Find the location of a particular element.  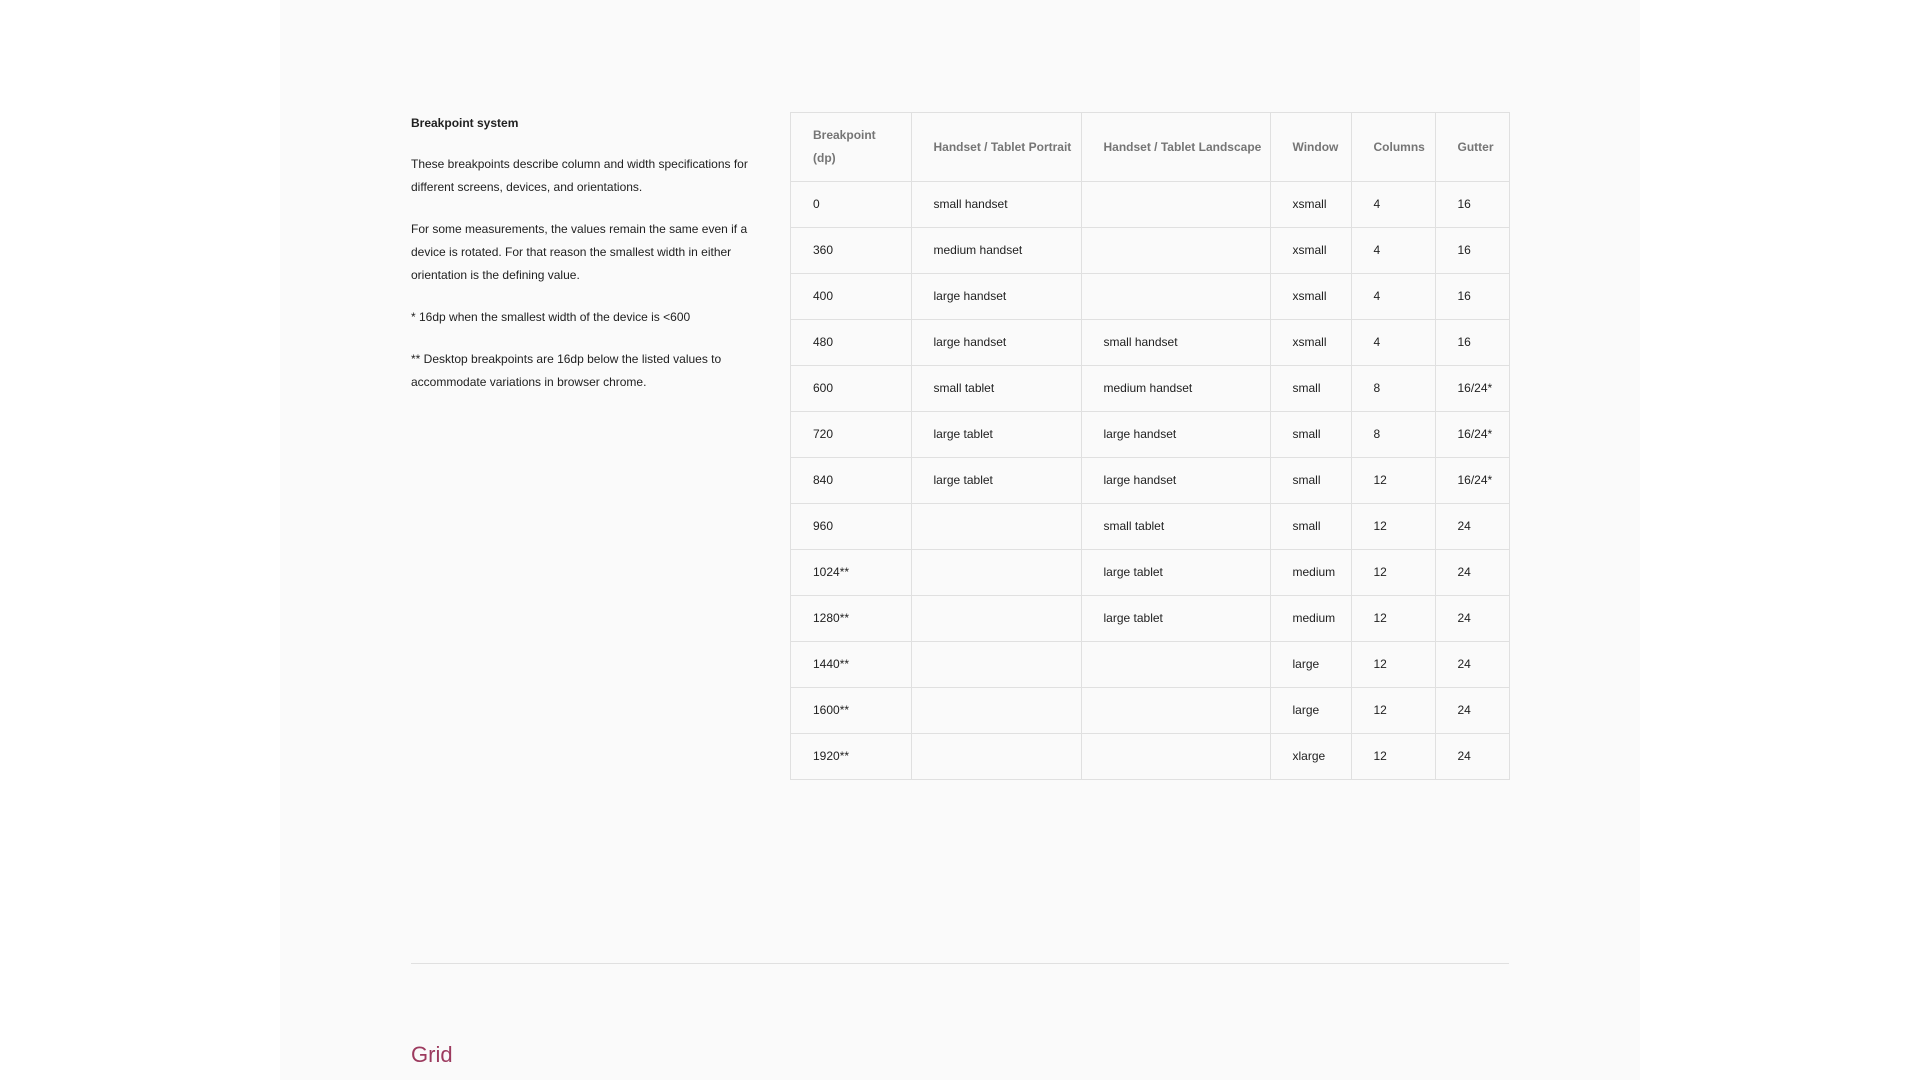

column-header-breakpoint: Breakpoint (dp) is located at coordinates (851, 147).